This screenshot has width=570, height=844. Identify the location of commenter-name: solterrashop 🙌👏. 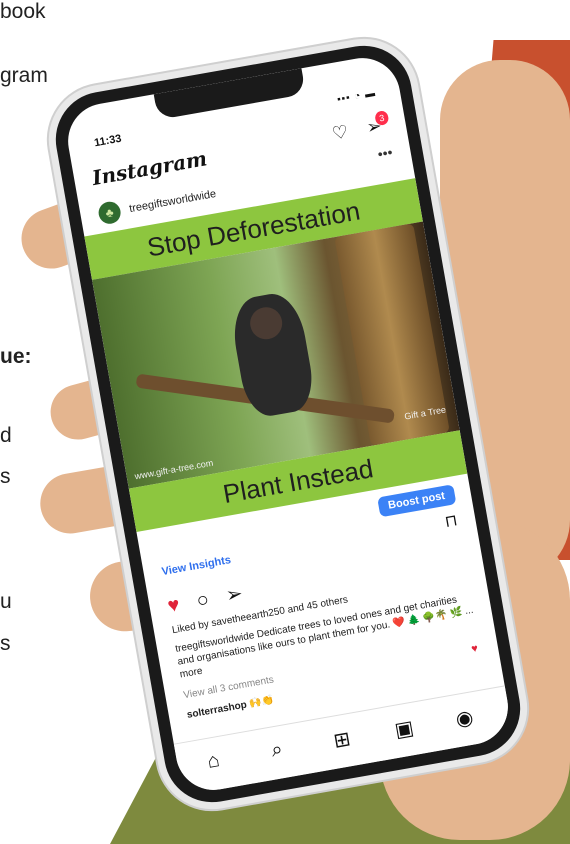
(230, 708).